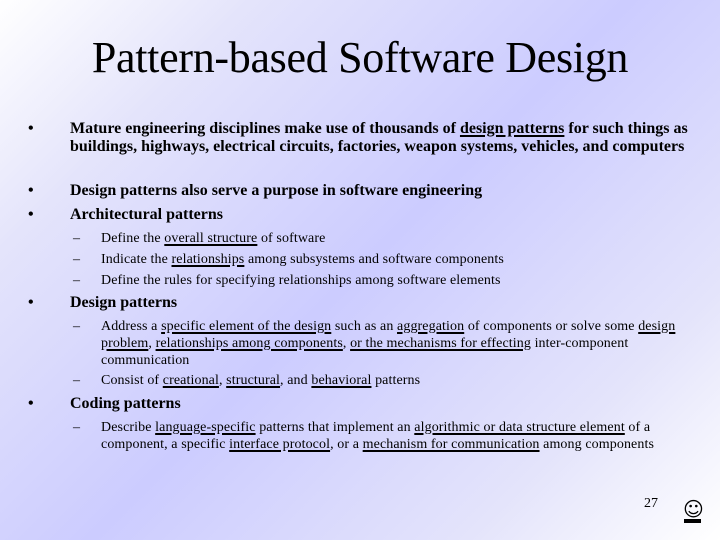 The height and width of the screenshot is (540, 720). What do you see at coordinates (133, 238) in the screenshot?
I see `text-run: Define the` at bounding box center [133, 238].